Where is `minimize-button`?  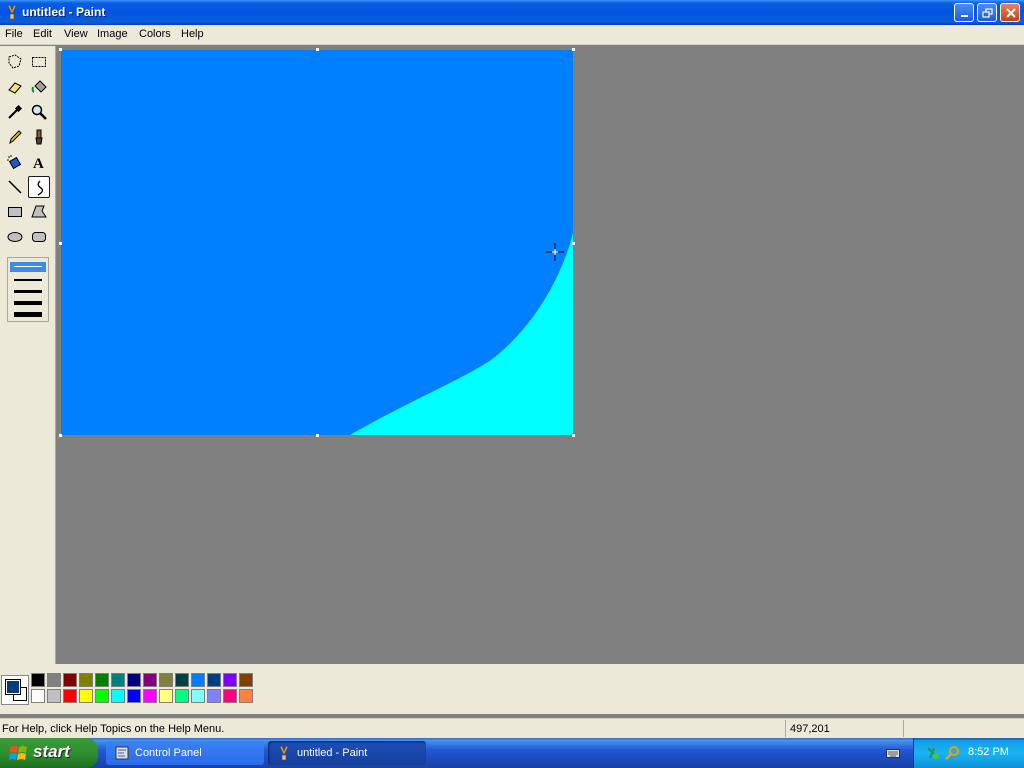 minimize-button is located at coordinates (964, 12).